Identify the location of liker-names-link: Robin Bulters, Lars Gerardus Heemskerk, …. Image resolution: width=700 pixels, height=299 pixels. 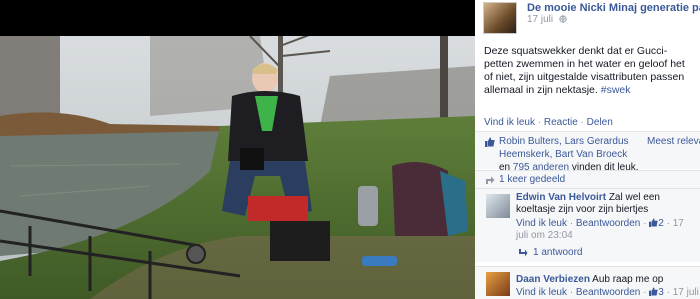
(564, 148).